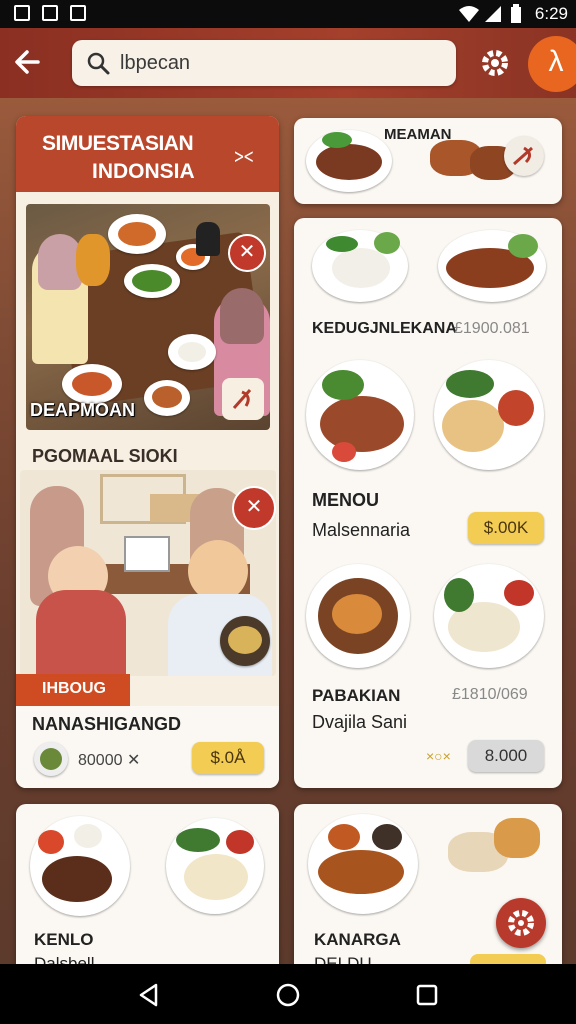 This screenshot has width=576, height=1024. Describe the element at coordinates (469, 14) in the screenshot. I see `wifi-icon` at that location.